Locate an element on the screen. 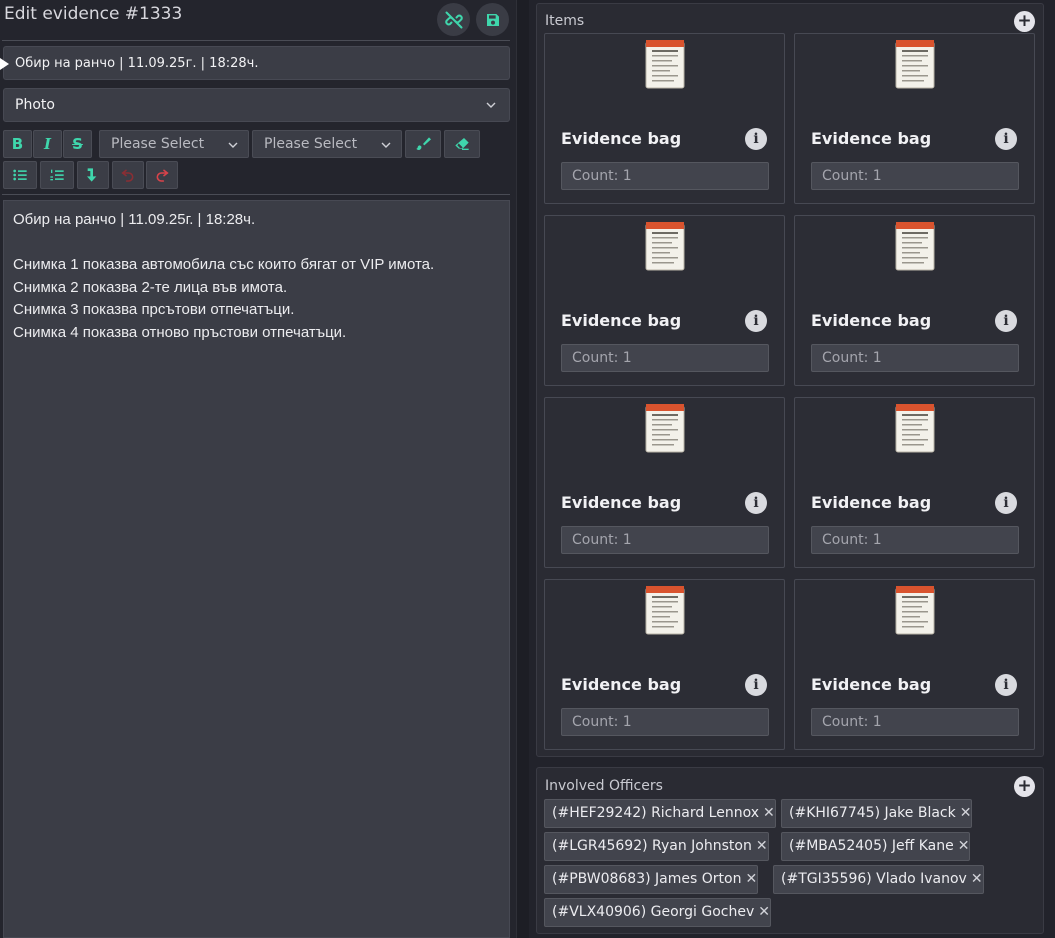 The image size is (1055, 938). clear-format-button is located at coordinates (462, 144).